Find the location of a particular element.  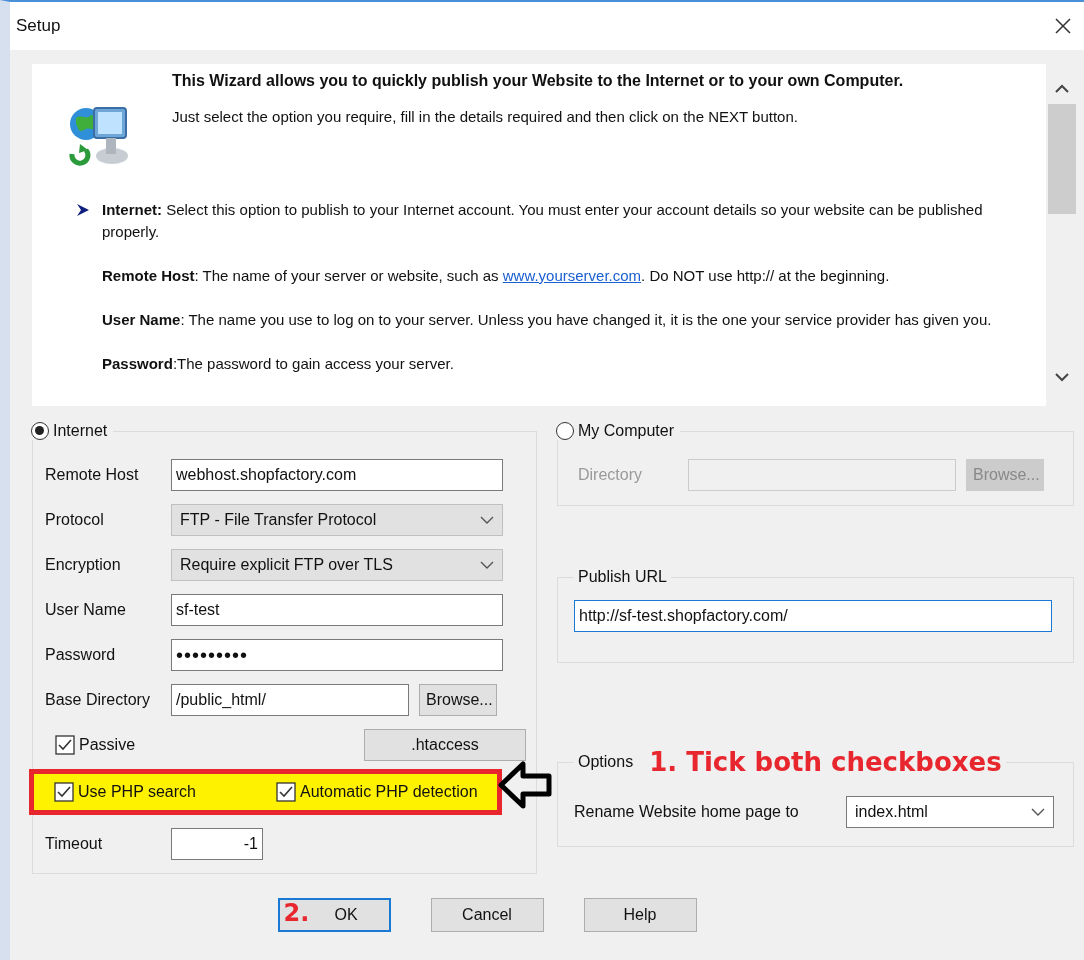

input-field: sf-test is located at coordinates (337, 610).